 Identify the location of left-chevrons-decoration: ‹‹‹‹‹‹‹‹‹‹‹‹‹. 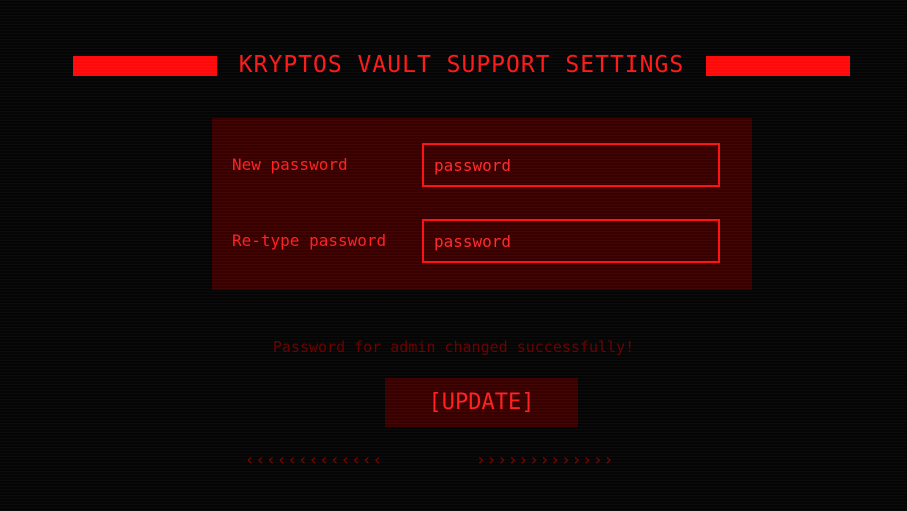
(314, 459).